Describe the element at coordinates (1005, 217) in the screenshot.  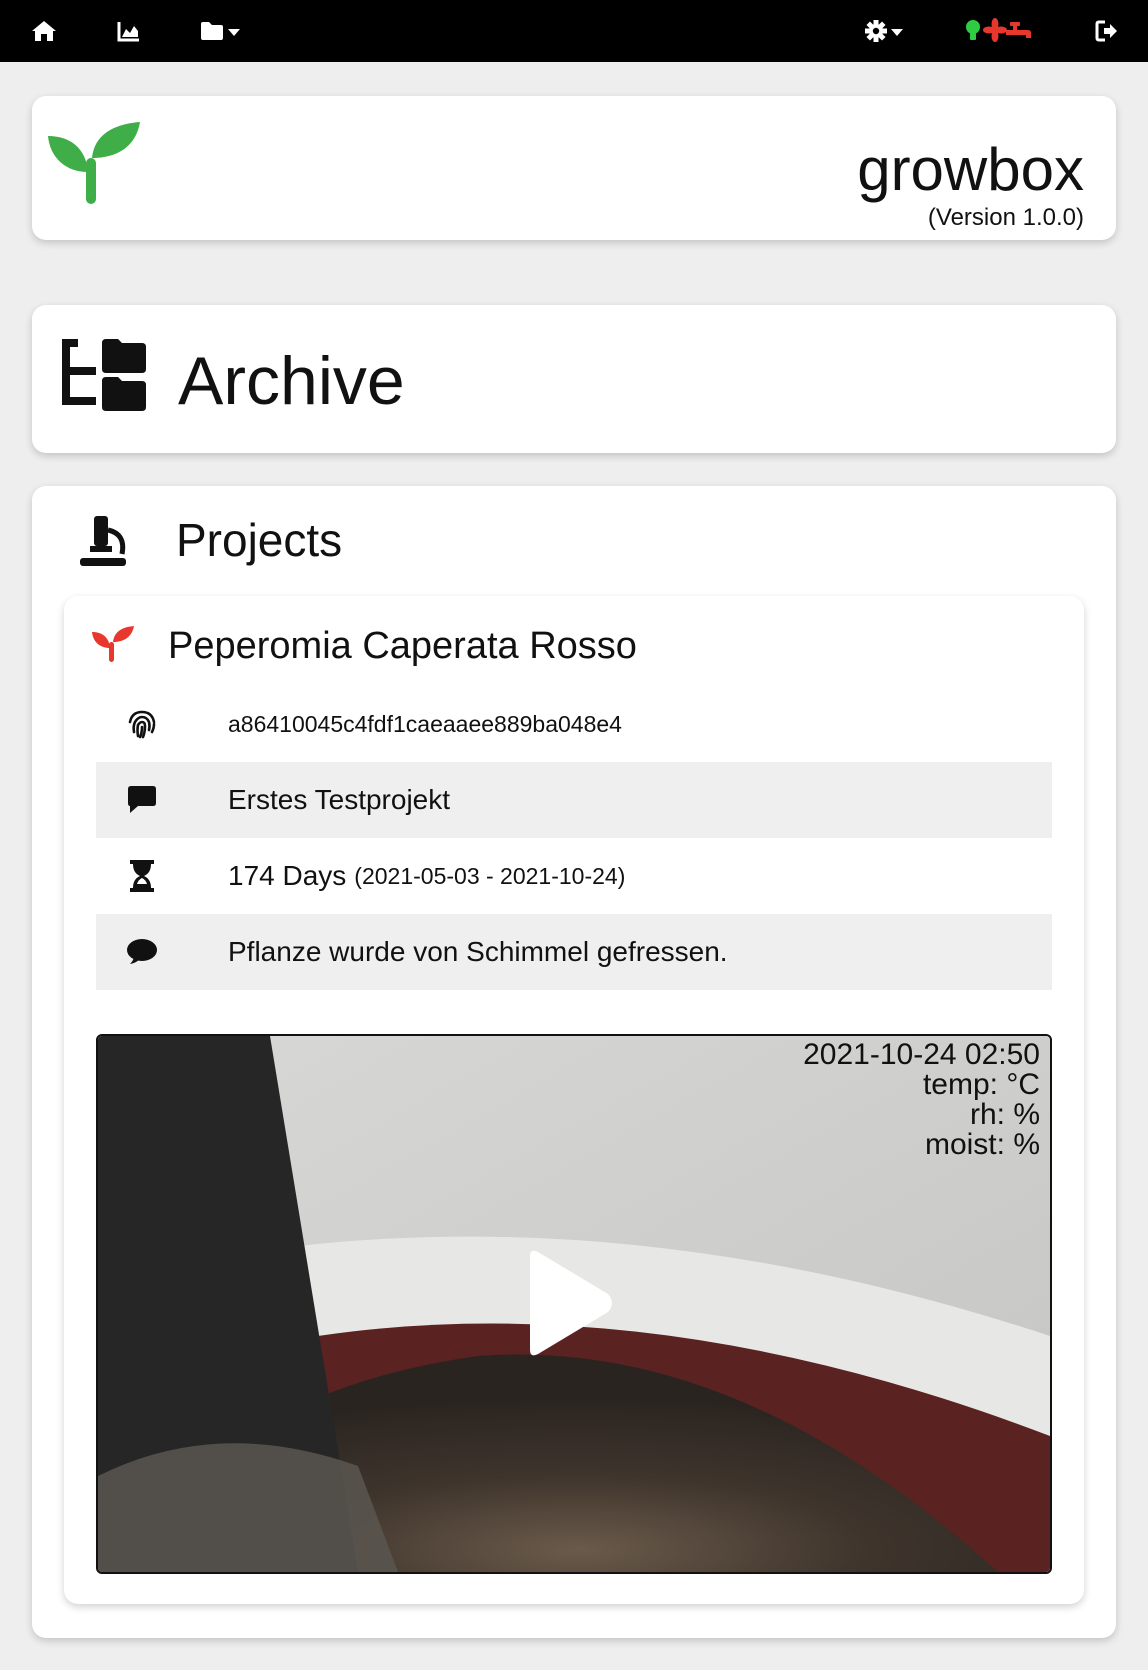
I see `app-version: (Version 1.0.0)` at that location.